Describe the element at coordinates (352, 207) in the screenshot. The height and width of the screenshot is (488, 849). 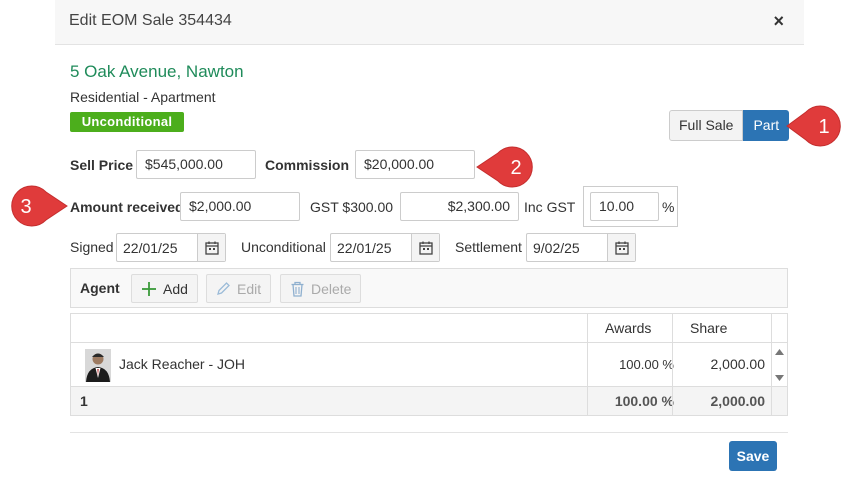
I see `gst-amount-label: GST $300.00` at that location.